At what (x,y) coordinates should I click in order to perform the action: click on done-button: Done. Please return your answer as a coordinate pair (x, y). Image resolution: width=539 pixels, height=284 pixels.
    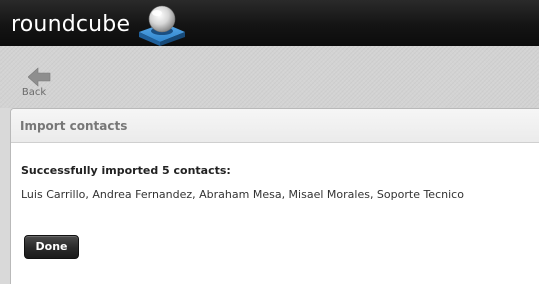
    Looking at the image, I should click on (51, 247).